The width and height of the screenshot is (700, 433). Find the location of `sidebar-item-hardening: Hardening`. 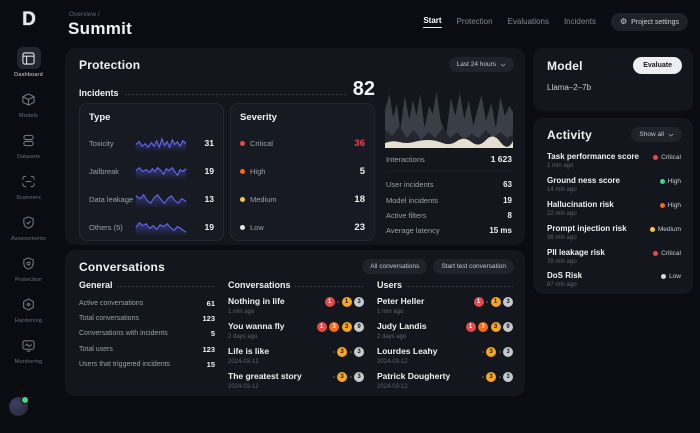

sidebar-item-hardening: Hardening is located at coordinates (28, 308).